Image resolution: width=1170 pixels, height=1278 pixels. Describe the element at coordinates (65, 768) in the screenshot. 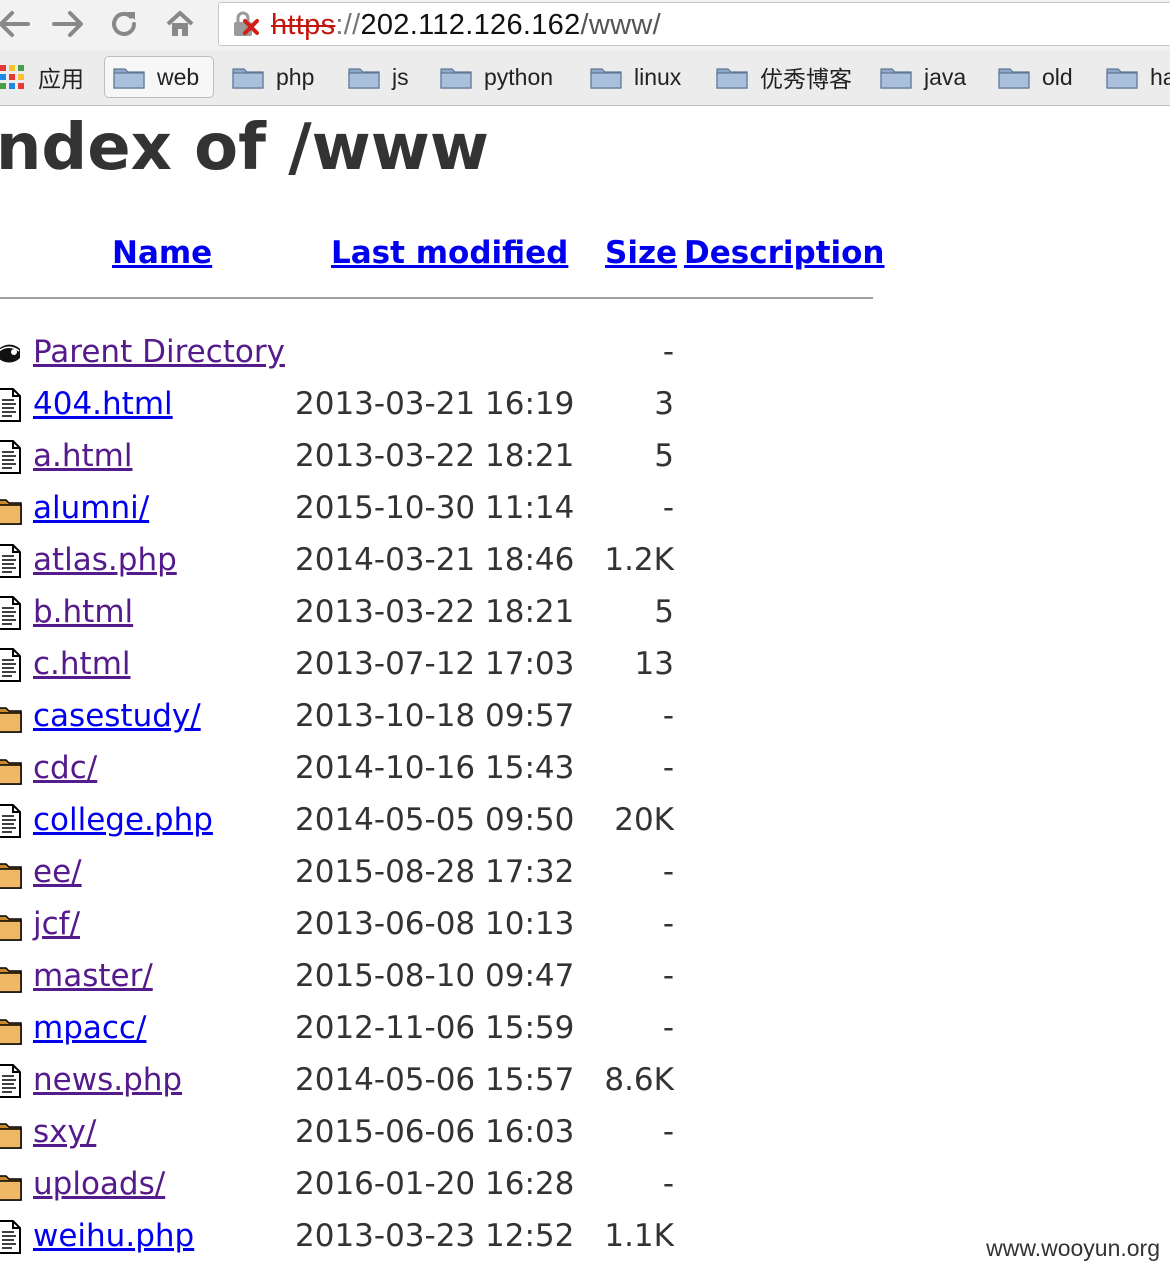

I see `entry-link: cdc/` at that location.